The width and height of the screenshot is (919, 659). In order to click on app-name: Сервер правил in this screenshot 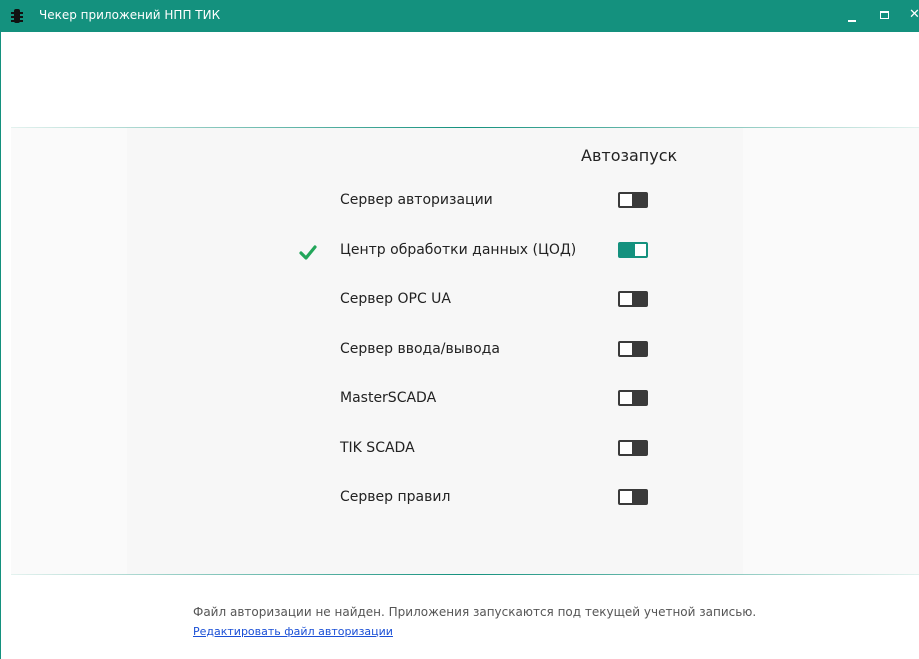, I will do `click(395, 497)`.